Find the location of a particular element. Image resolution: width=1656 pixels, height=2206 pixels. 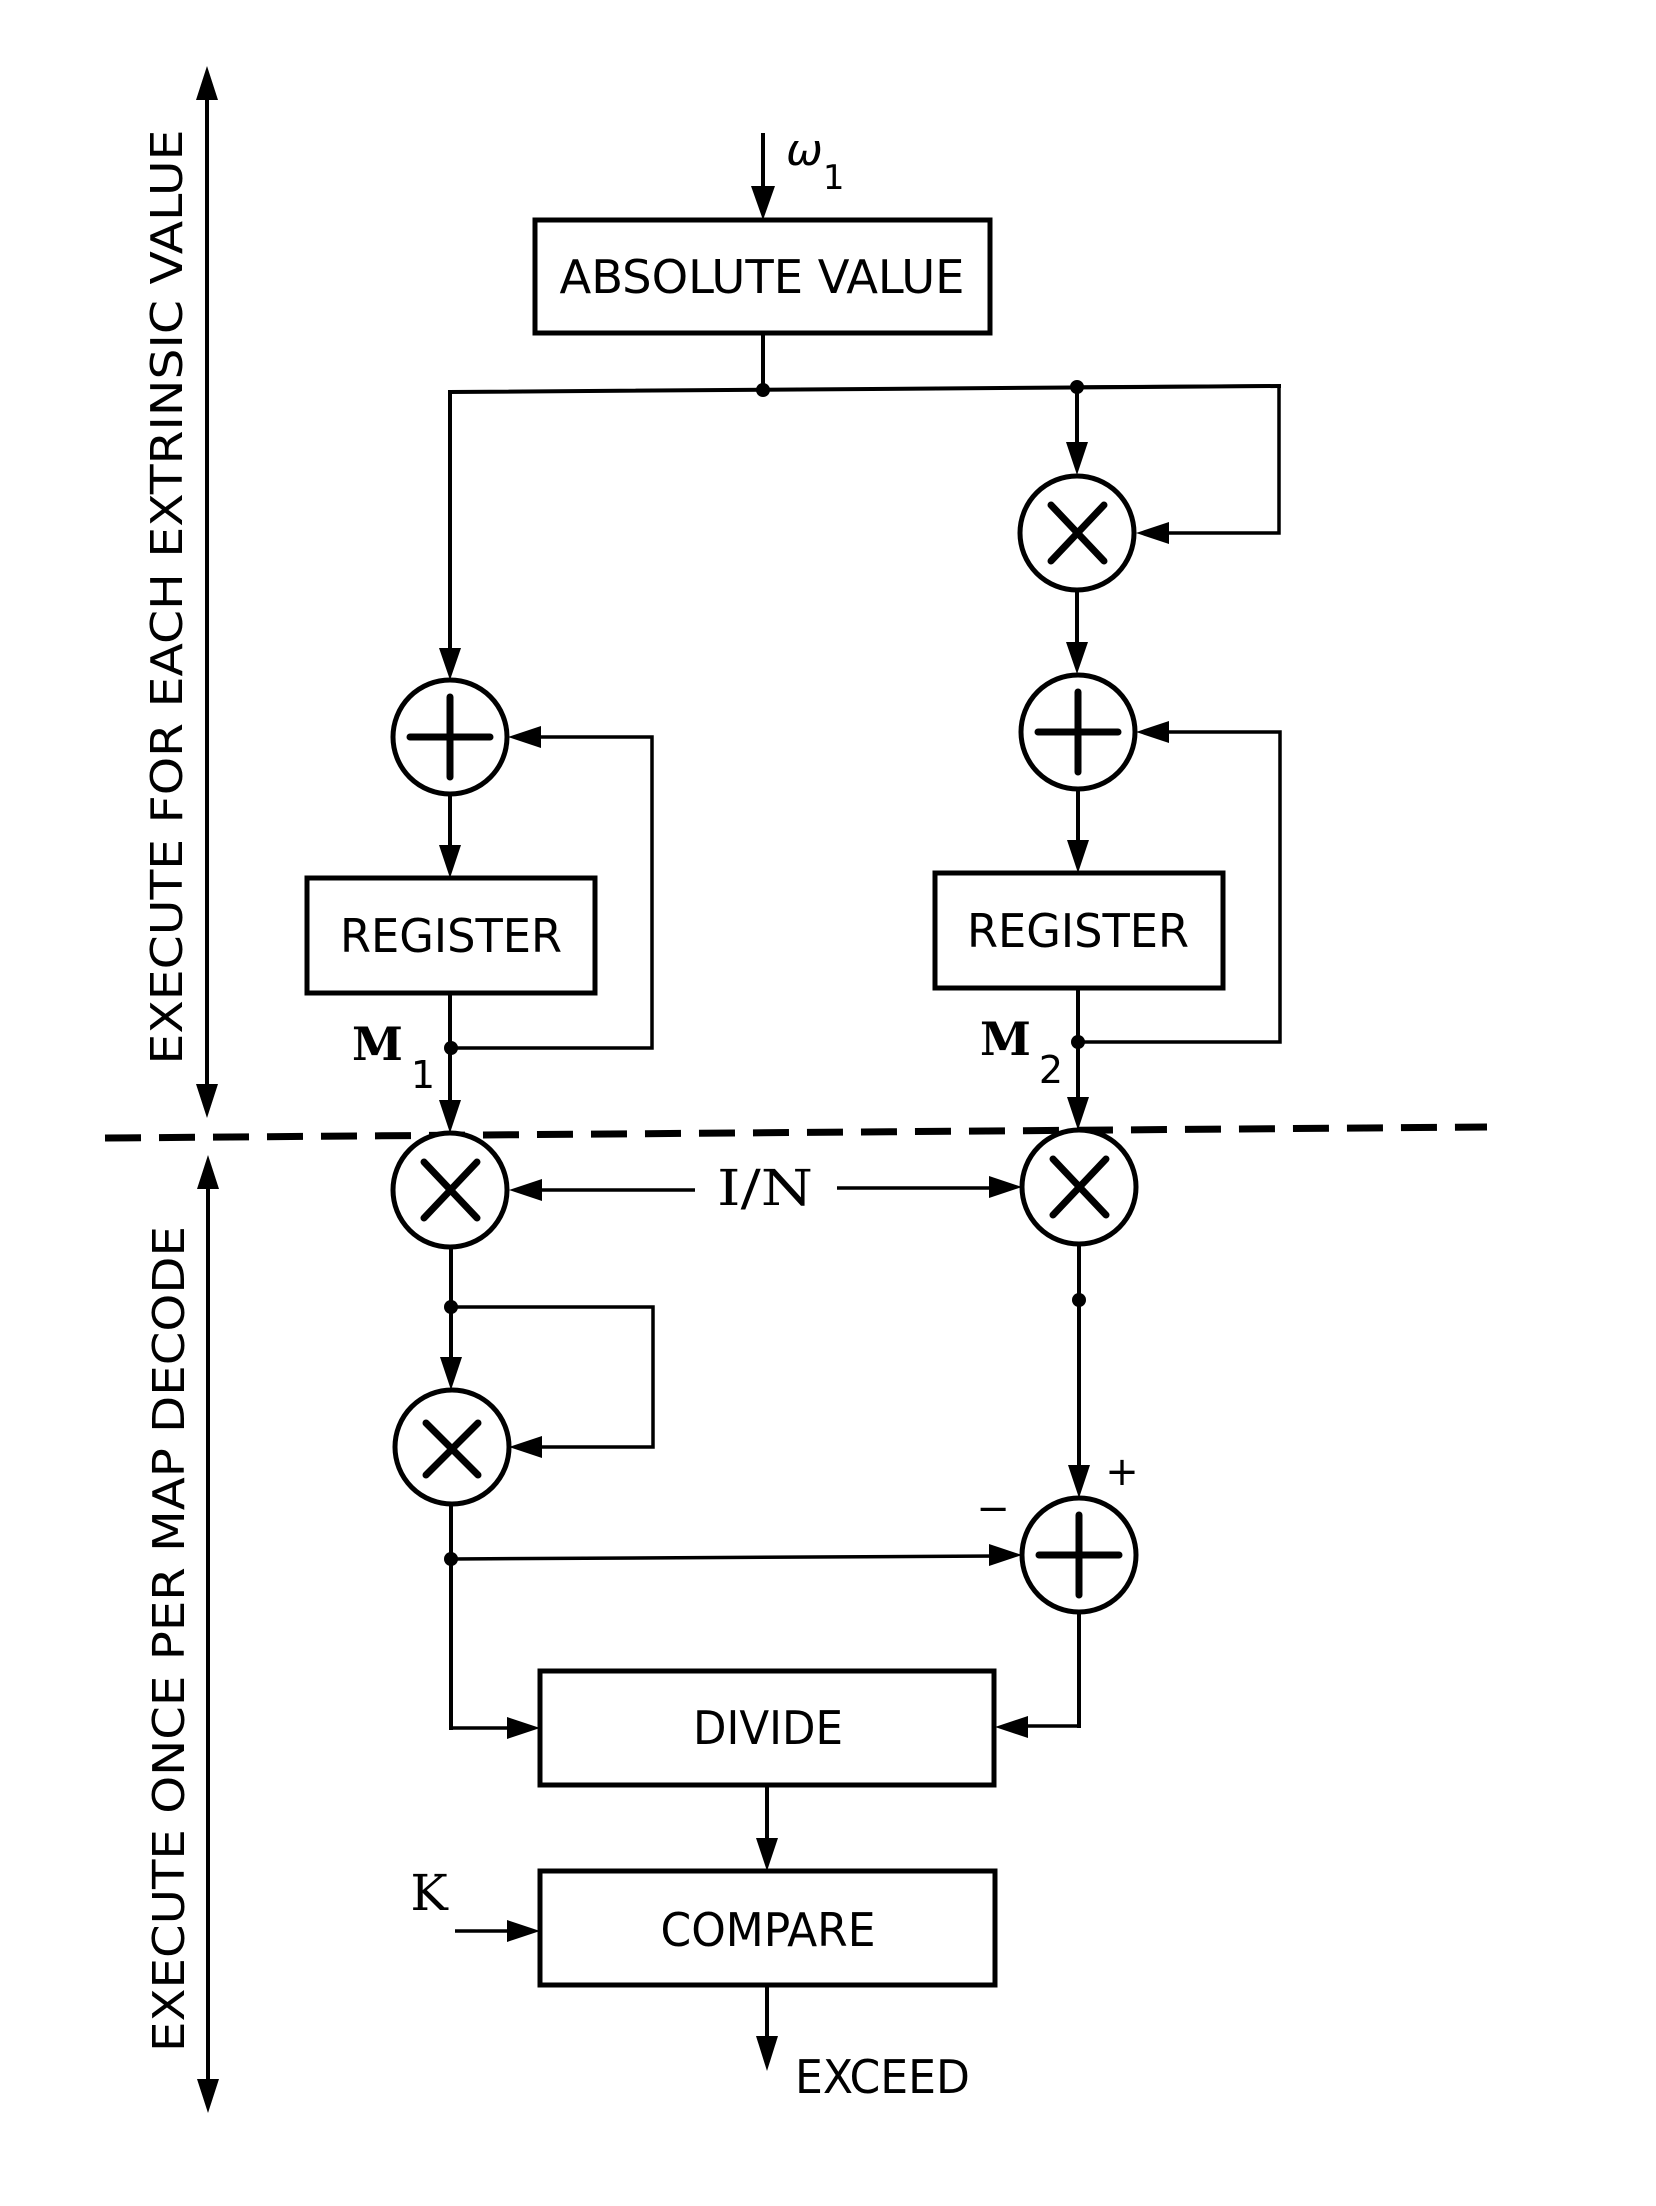

phase-arrow-upper is located at coordinates (207, 592).